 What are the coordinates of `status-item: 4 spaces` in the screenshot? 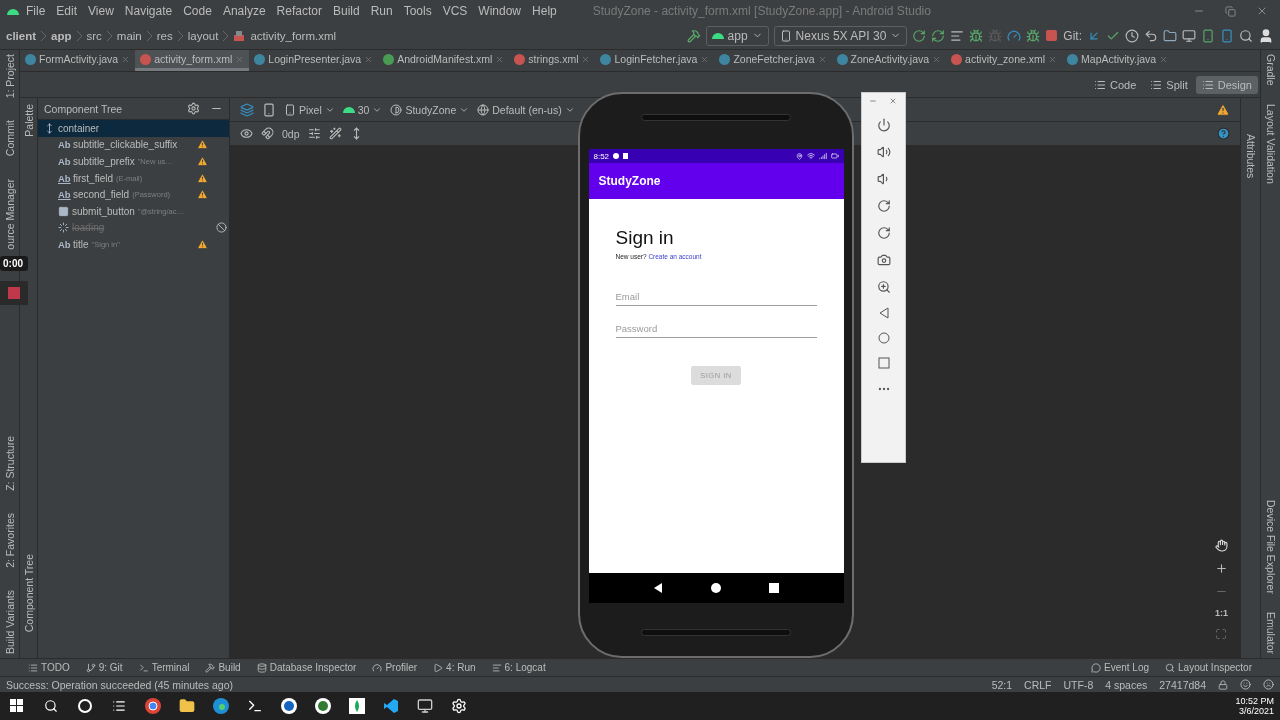 It's located at (1126, 684).